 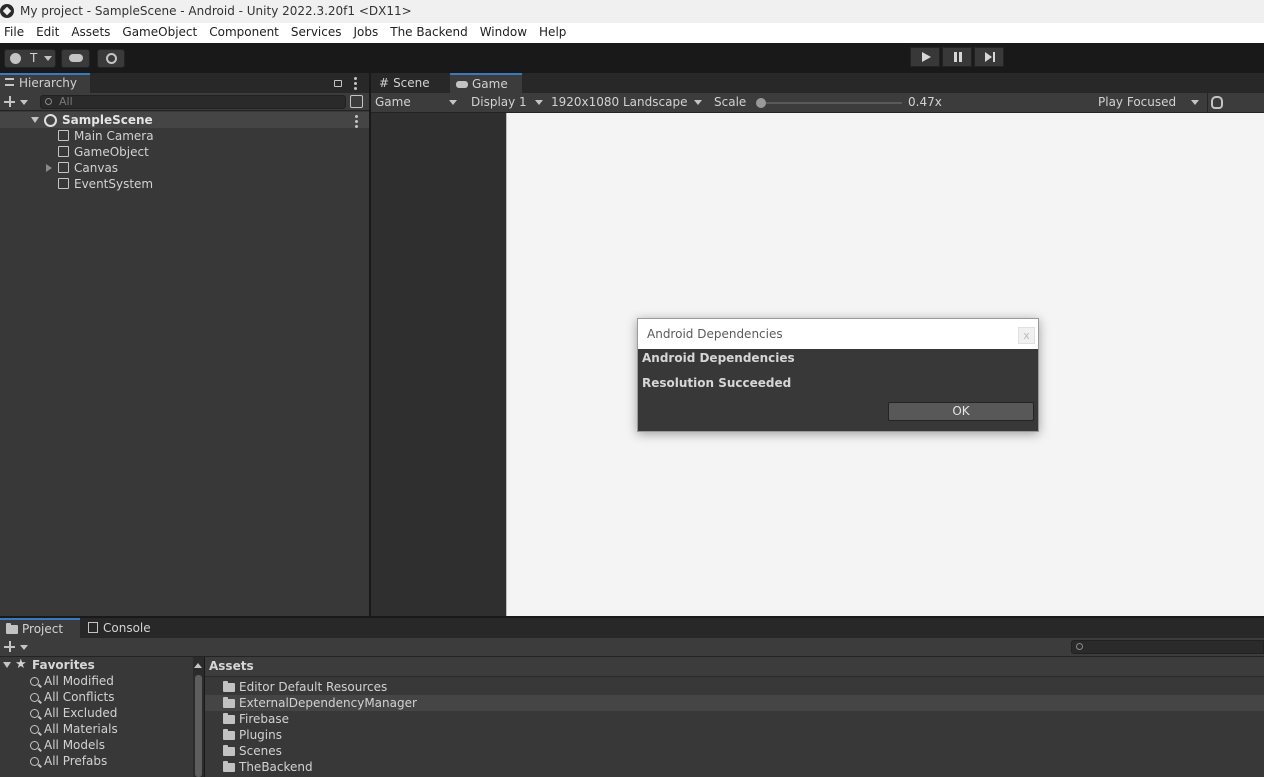 I want to click on menu-help: Help, so click(x=552, y=33).